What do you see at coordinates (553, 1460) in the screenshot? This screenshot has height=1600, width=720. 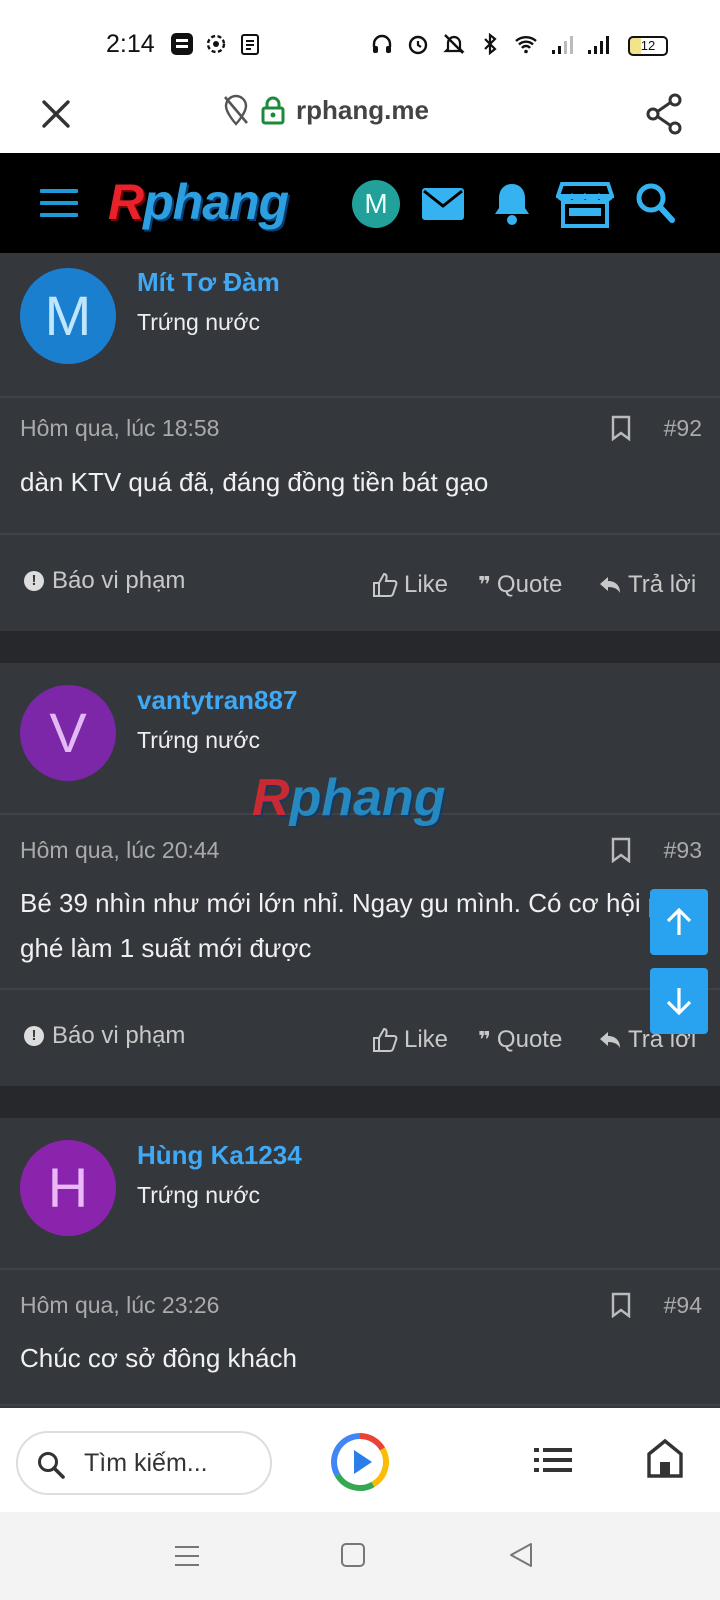 I see `list-icon` at bounding box center [553, 1460].